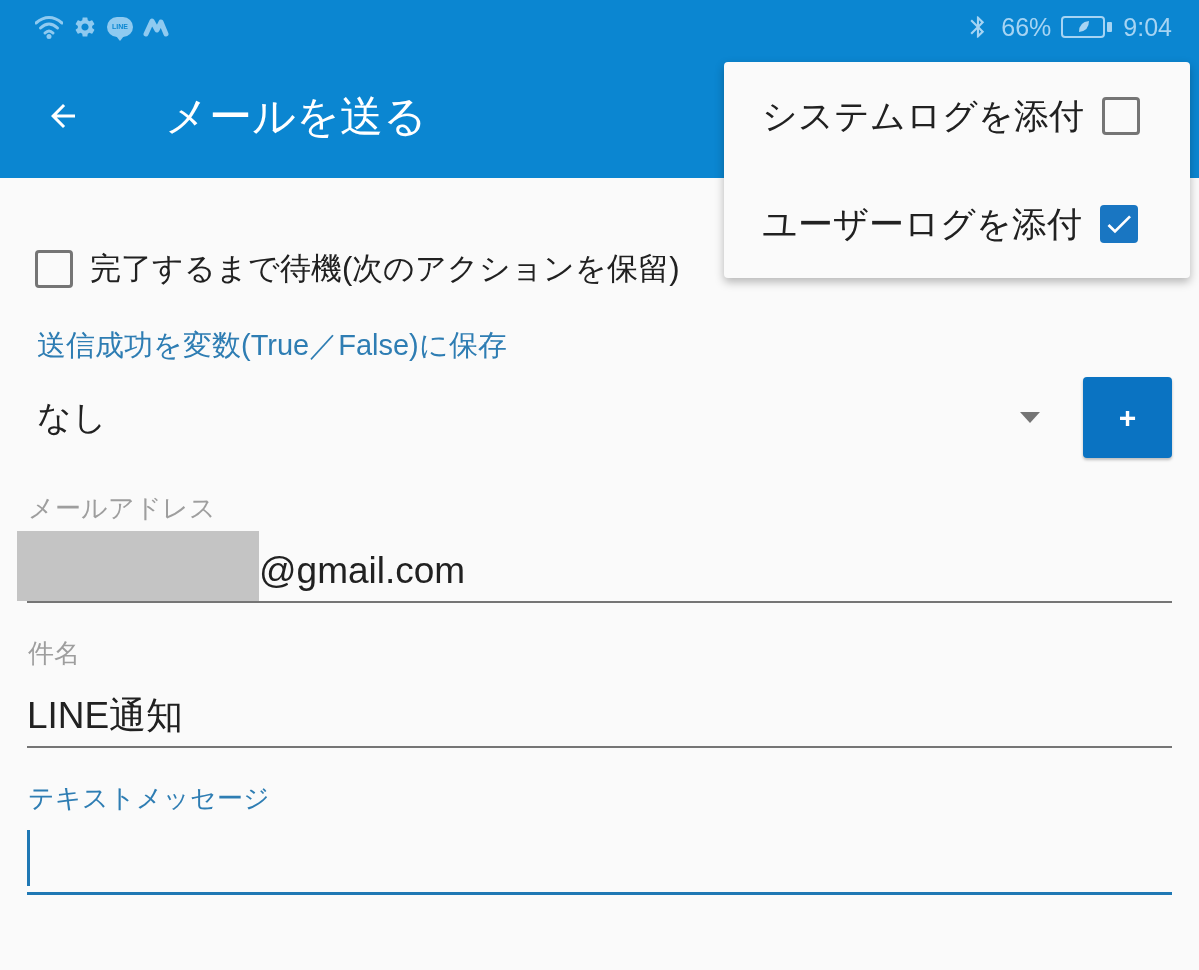 The image size is (1199, 970). What do you see at coordinates (85, 27) in the screenshot?
I see `settings-icon` at bounding box center [85, 27].